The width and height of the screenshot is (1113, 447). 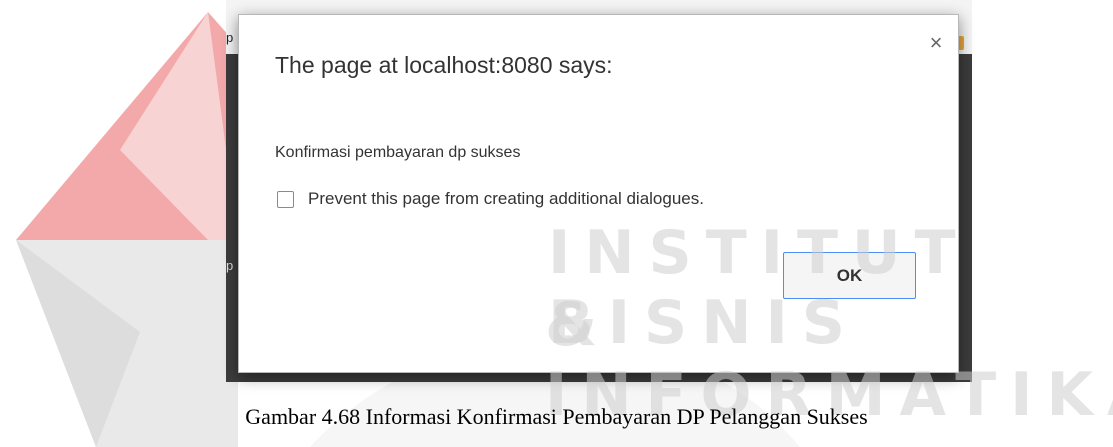 I want to click on dialog-message: Konfirmasi pembayaran dp sukses, so click(x=398, y=152).